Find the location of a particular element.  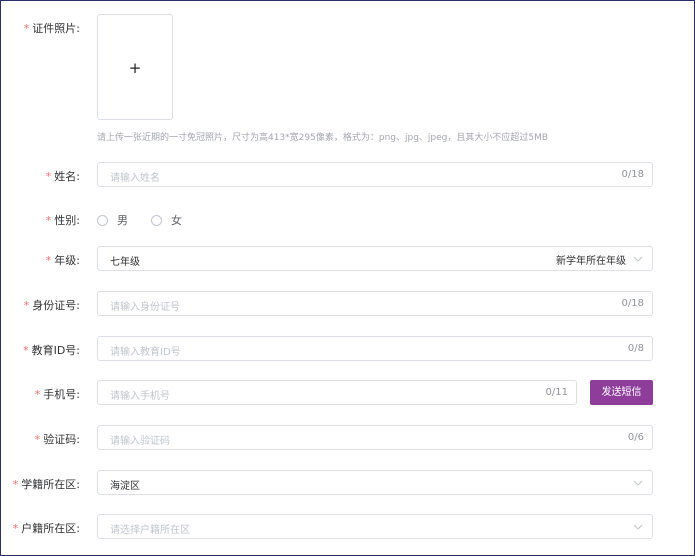

name-label-text: 姓名: is located at coordinates (67, 176).